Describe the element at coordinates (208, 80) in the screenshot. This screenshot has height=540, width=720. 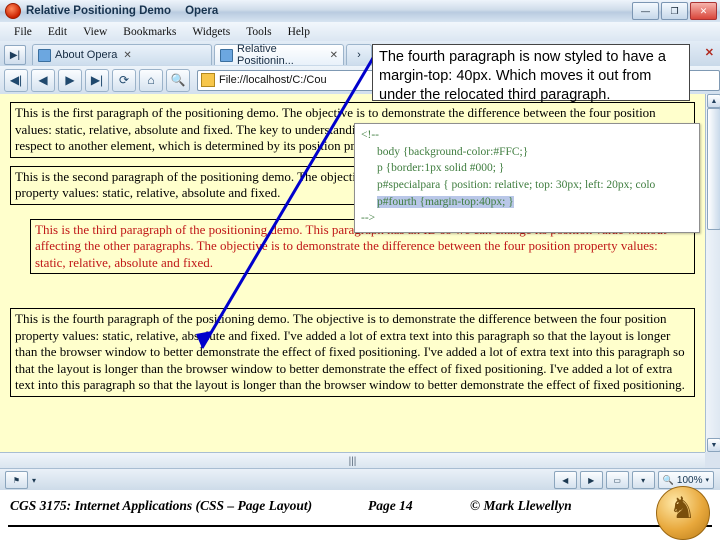
I see `site-favicon-icon` at that location.